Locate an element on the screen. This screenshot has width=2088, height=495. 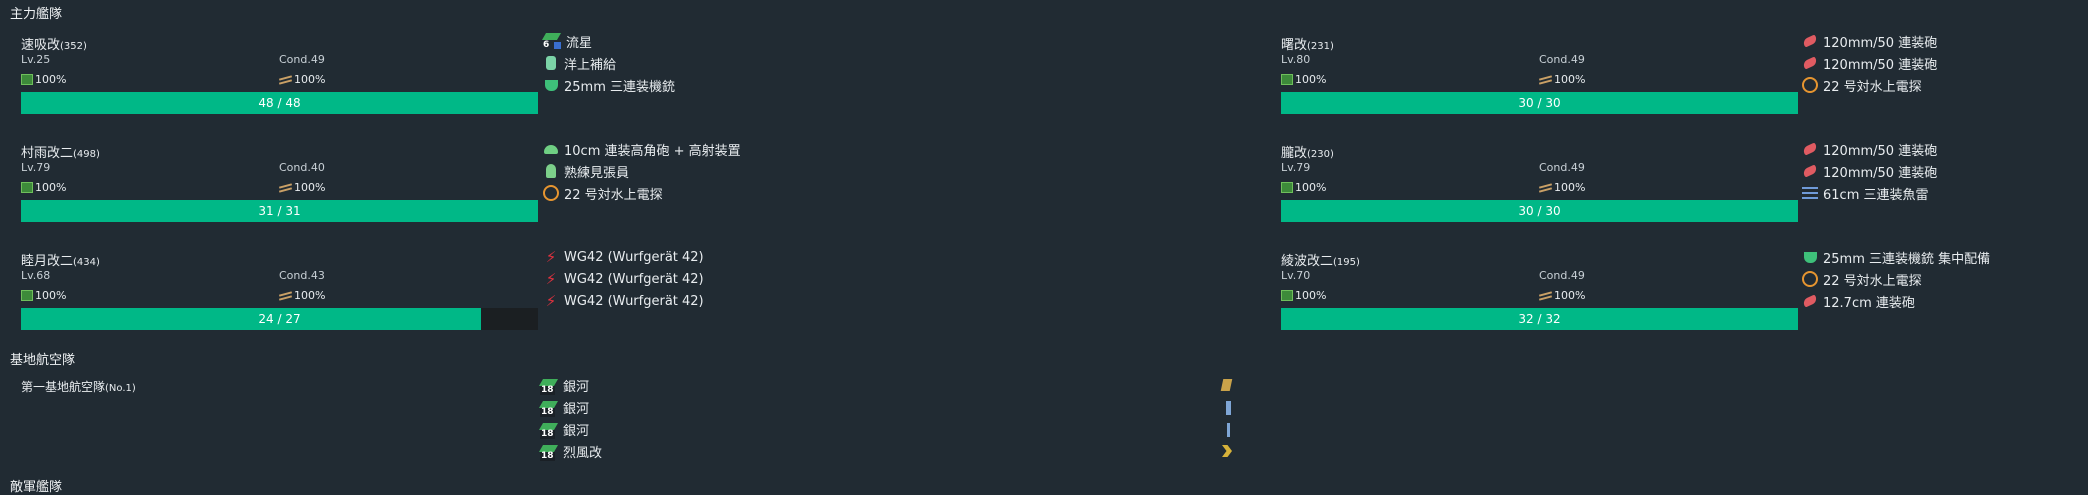
ship-condition: Cond.43 is located at coordinates (302, 275).